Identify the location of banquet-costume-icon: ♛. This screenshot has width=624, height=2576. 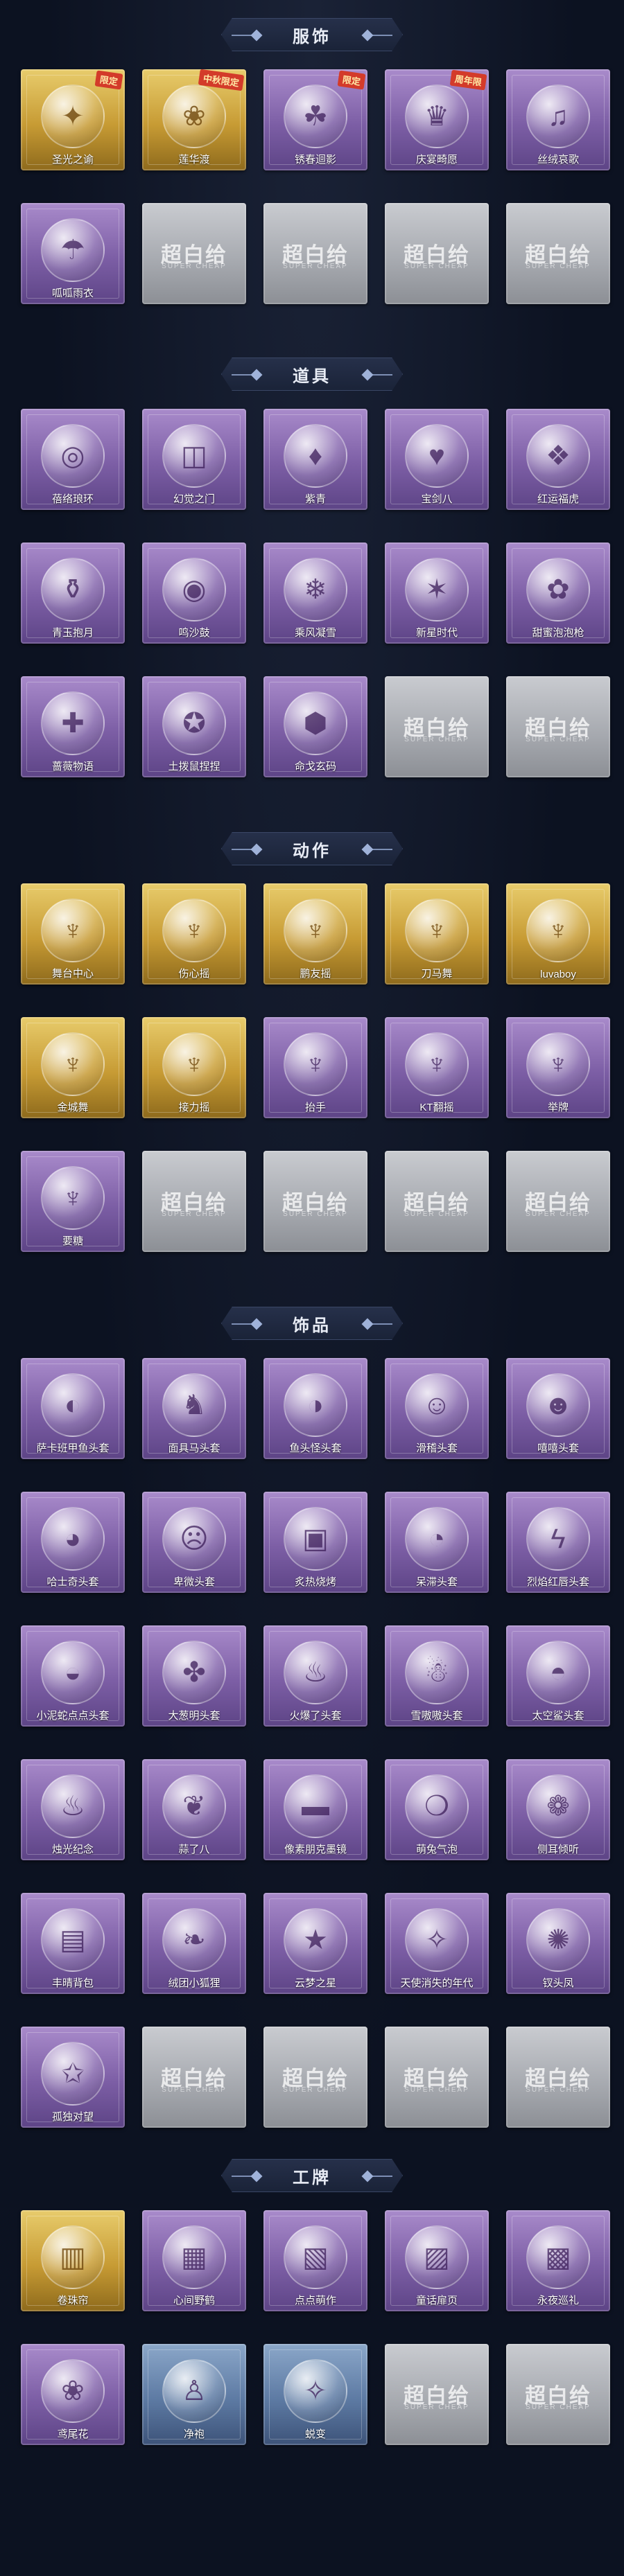
(437, 117).